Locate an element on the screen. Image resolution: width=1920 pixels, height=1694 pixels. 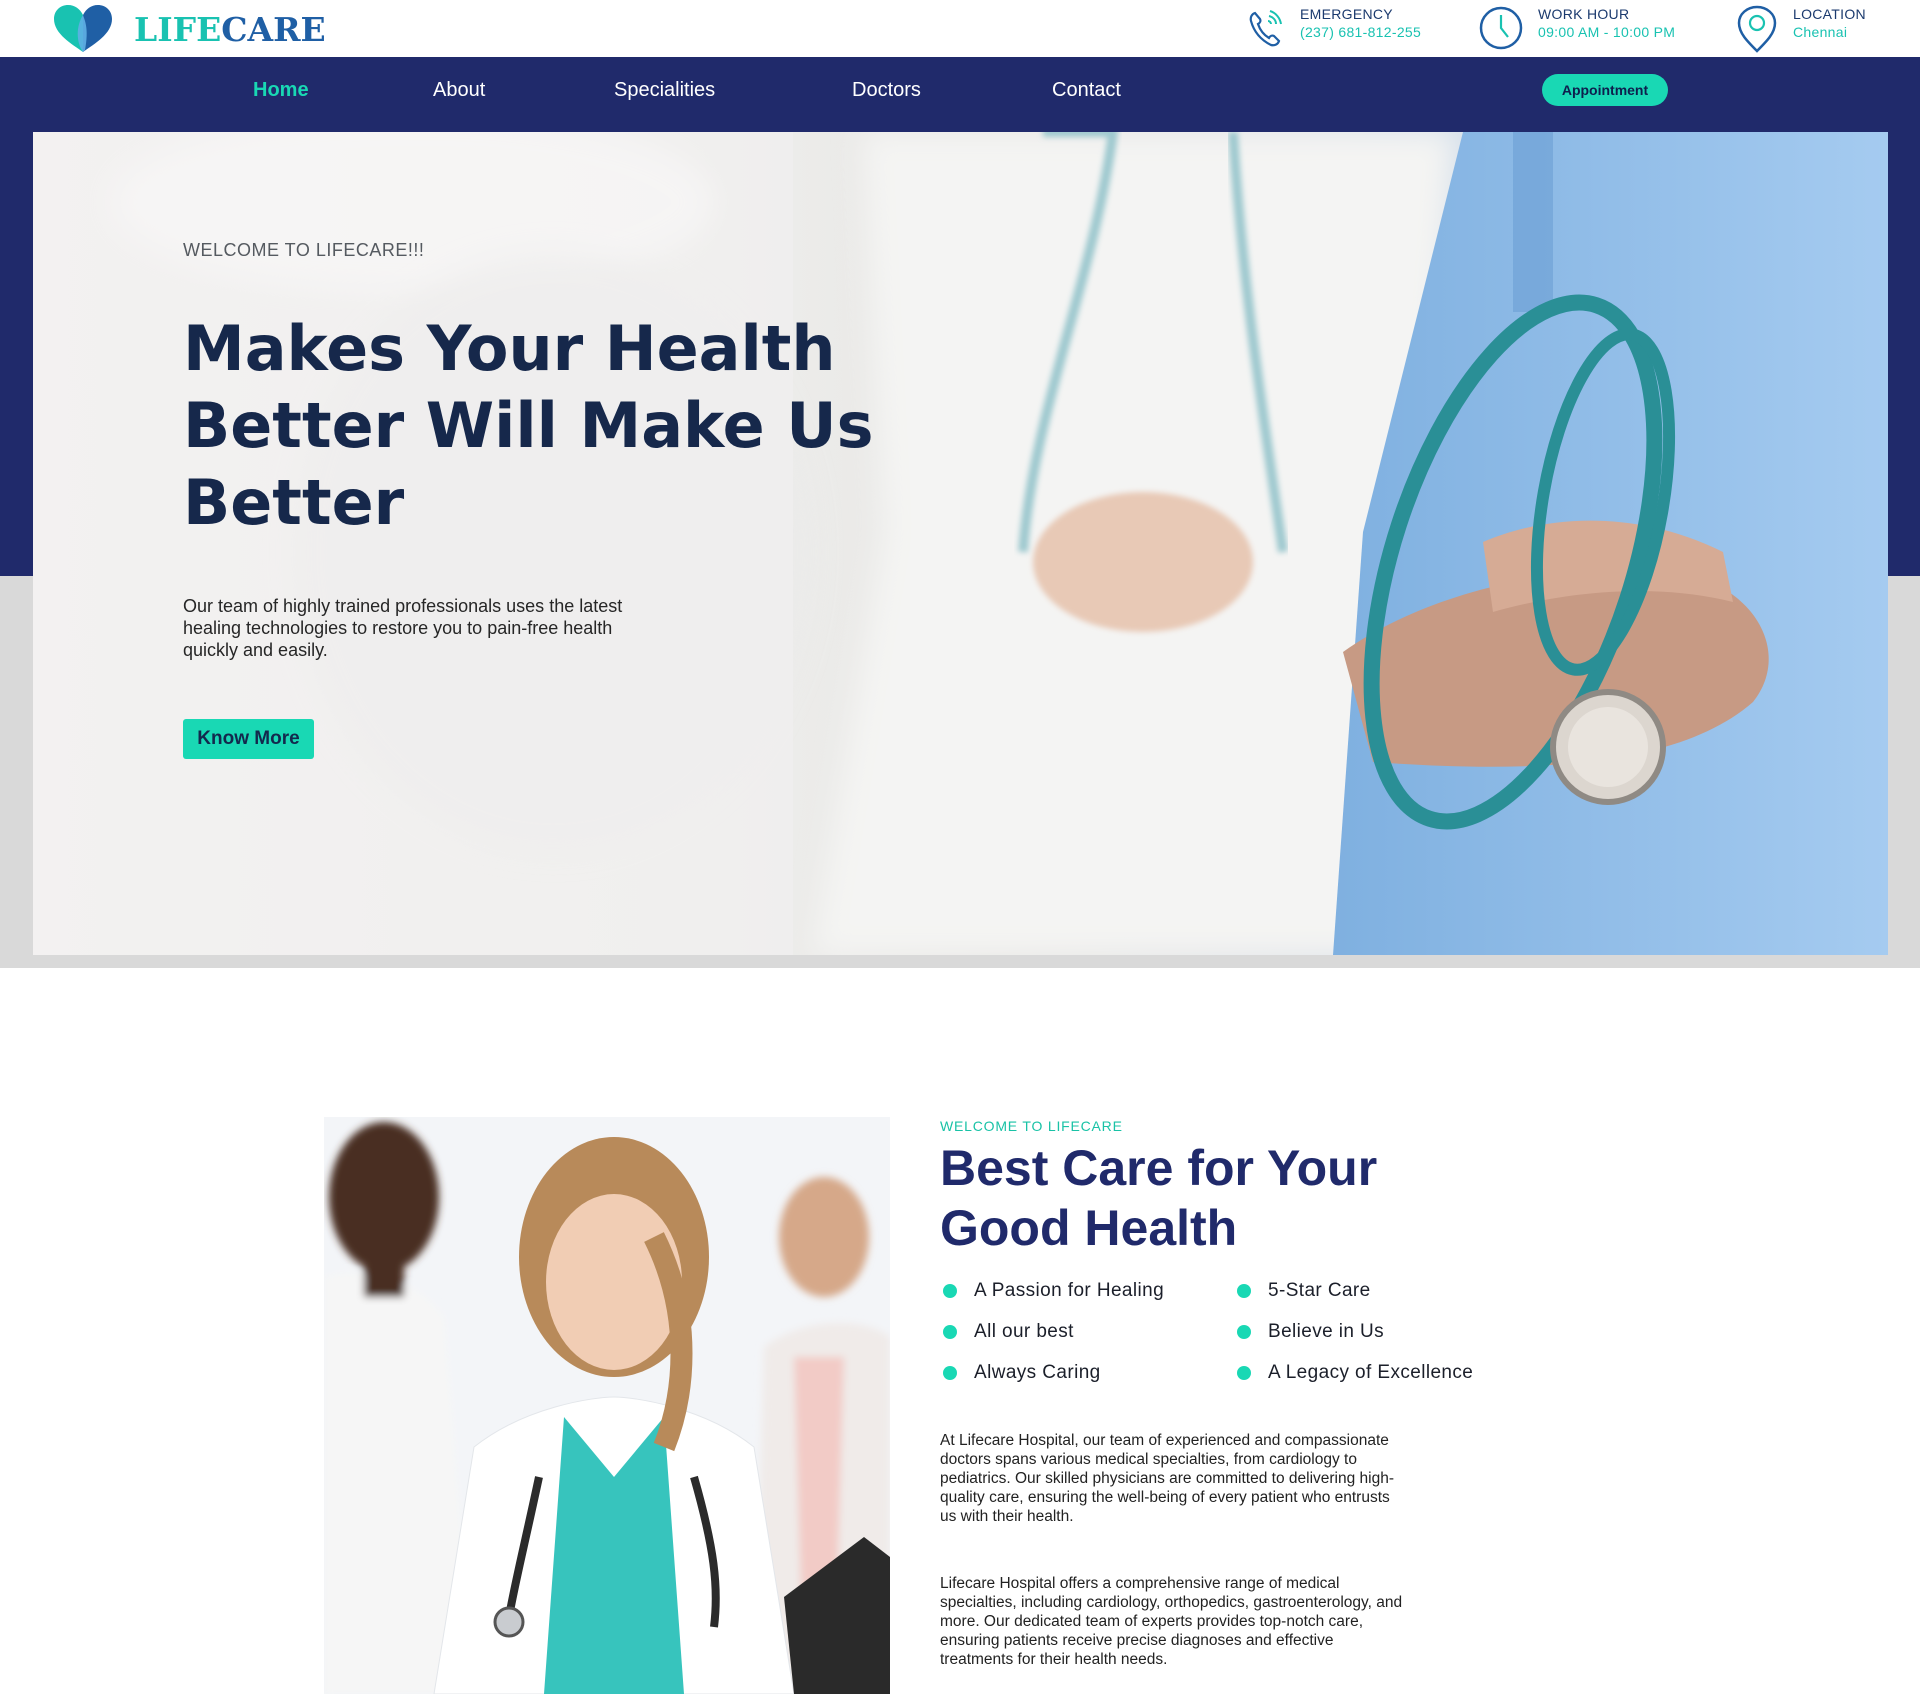
nav-item-doctors: Doctors is located at coordinates (886, 90).